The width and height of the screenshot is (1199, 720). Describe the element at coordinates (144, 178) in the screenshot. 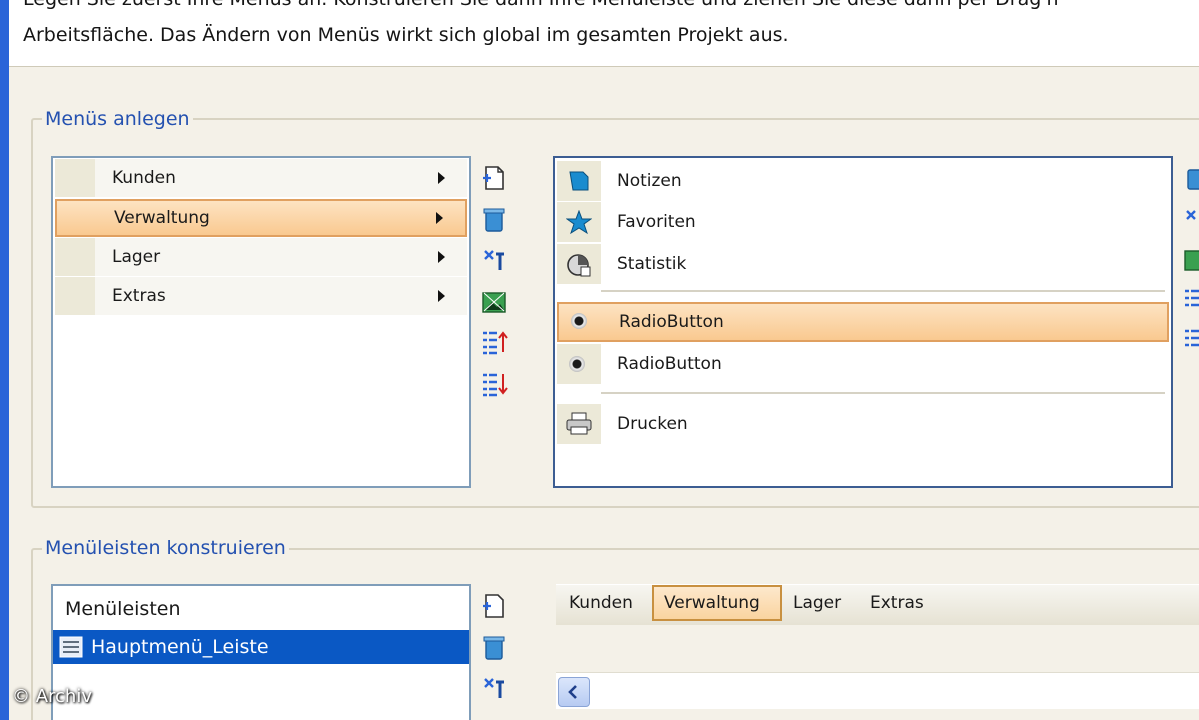

I see `menu-item-label: Kunden` at that location.